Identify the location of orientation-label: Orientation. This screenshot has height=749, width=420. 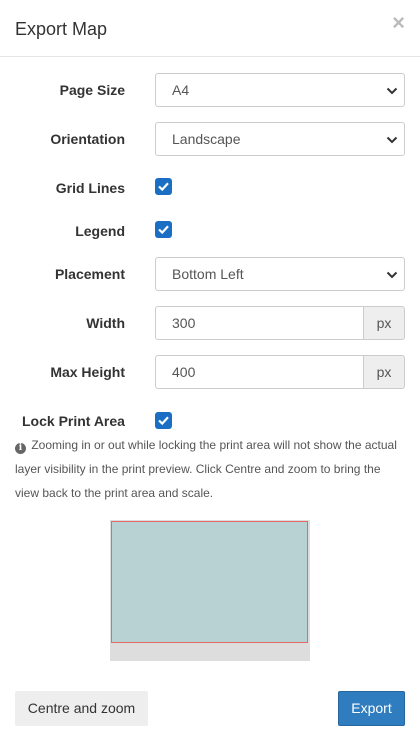
(87, 139).